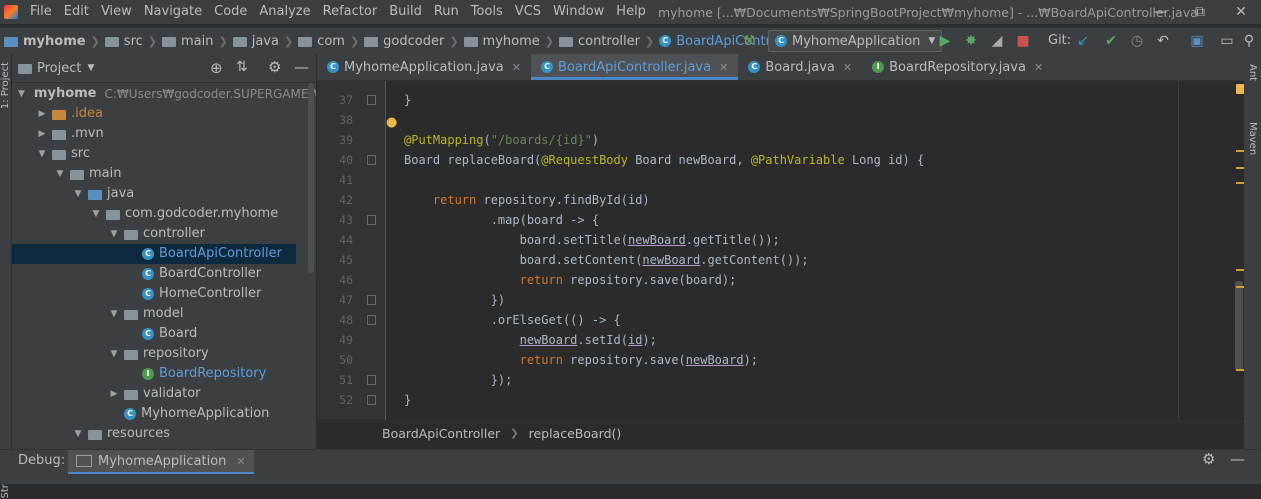  What do you see at coordinates (311, 178) in the screenshot?
I see `tree-scrollbar` at bounding box center [311, 178].